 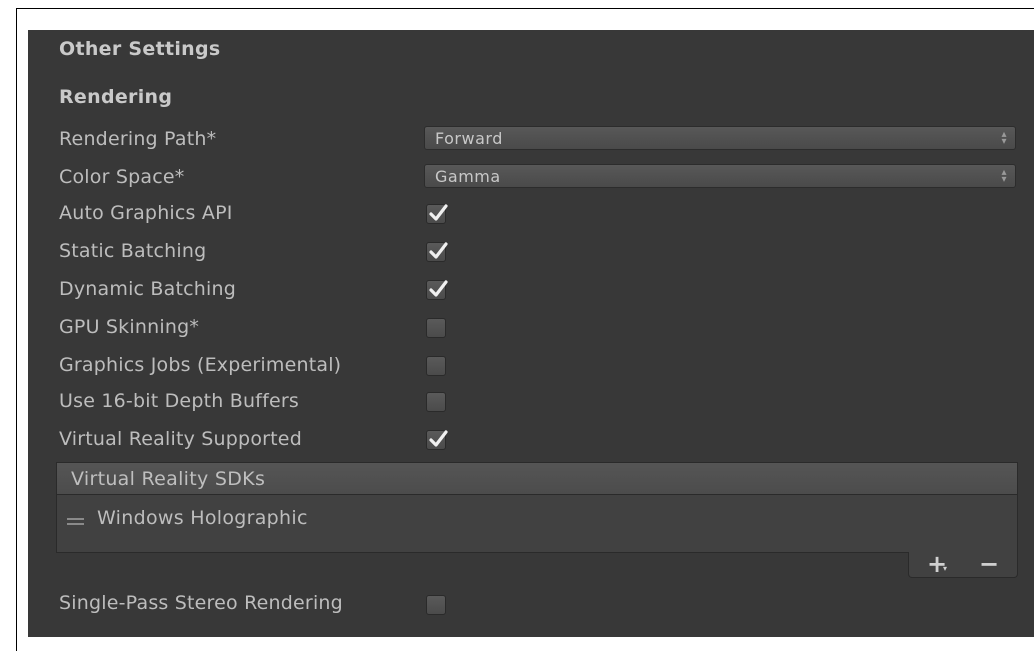 What do you see at coordinates (168, 479) in the screenshot?
I see `vr-sdk-header-label: Virtual Reality SDKs` at bounding box center [168, 479].